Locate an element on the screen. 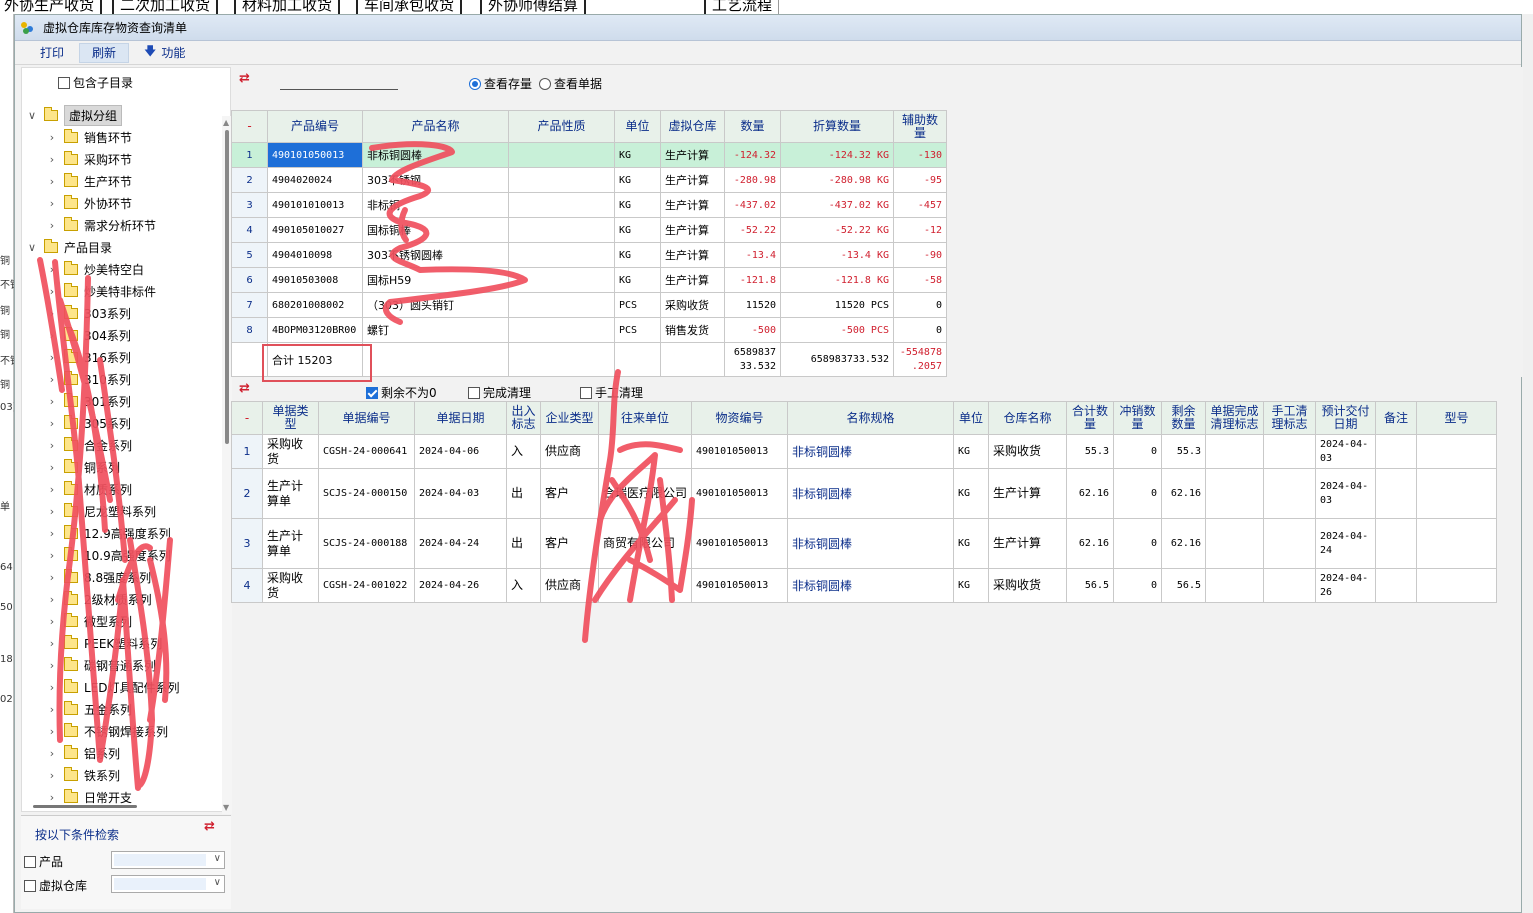  converted-quantity-cell: -52.22 KG is located at coordinates (837, 230).